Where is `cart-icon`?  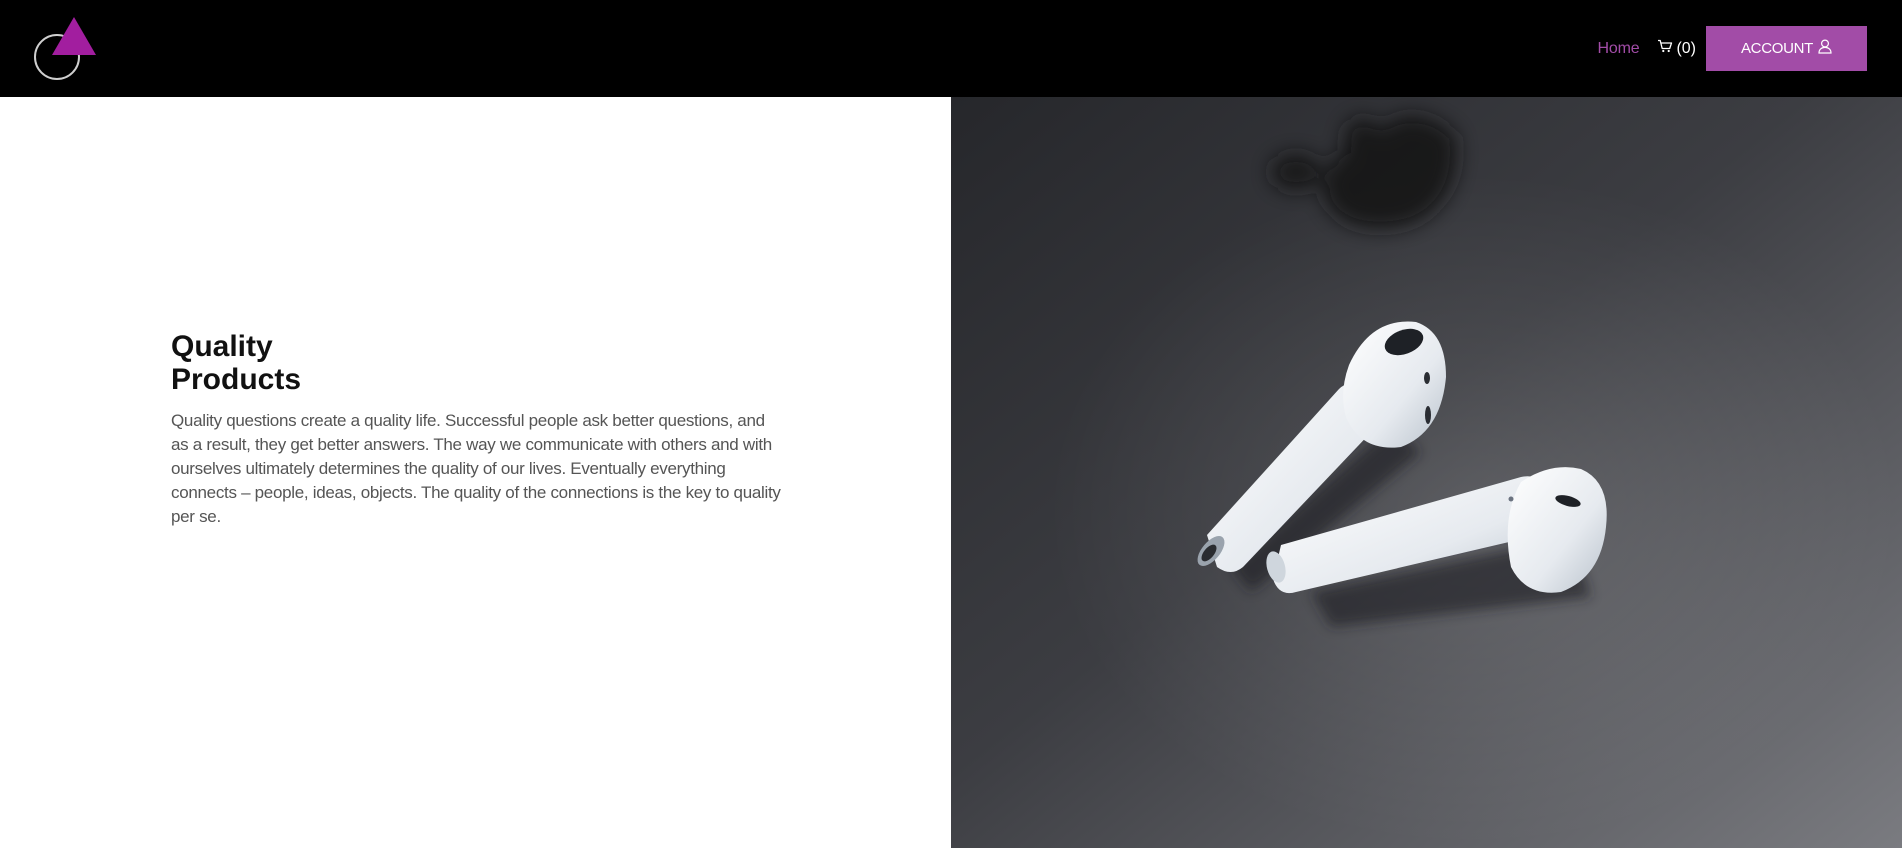
cart-icon is located at coordinates (1666, 48).